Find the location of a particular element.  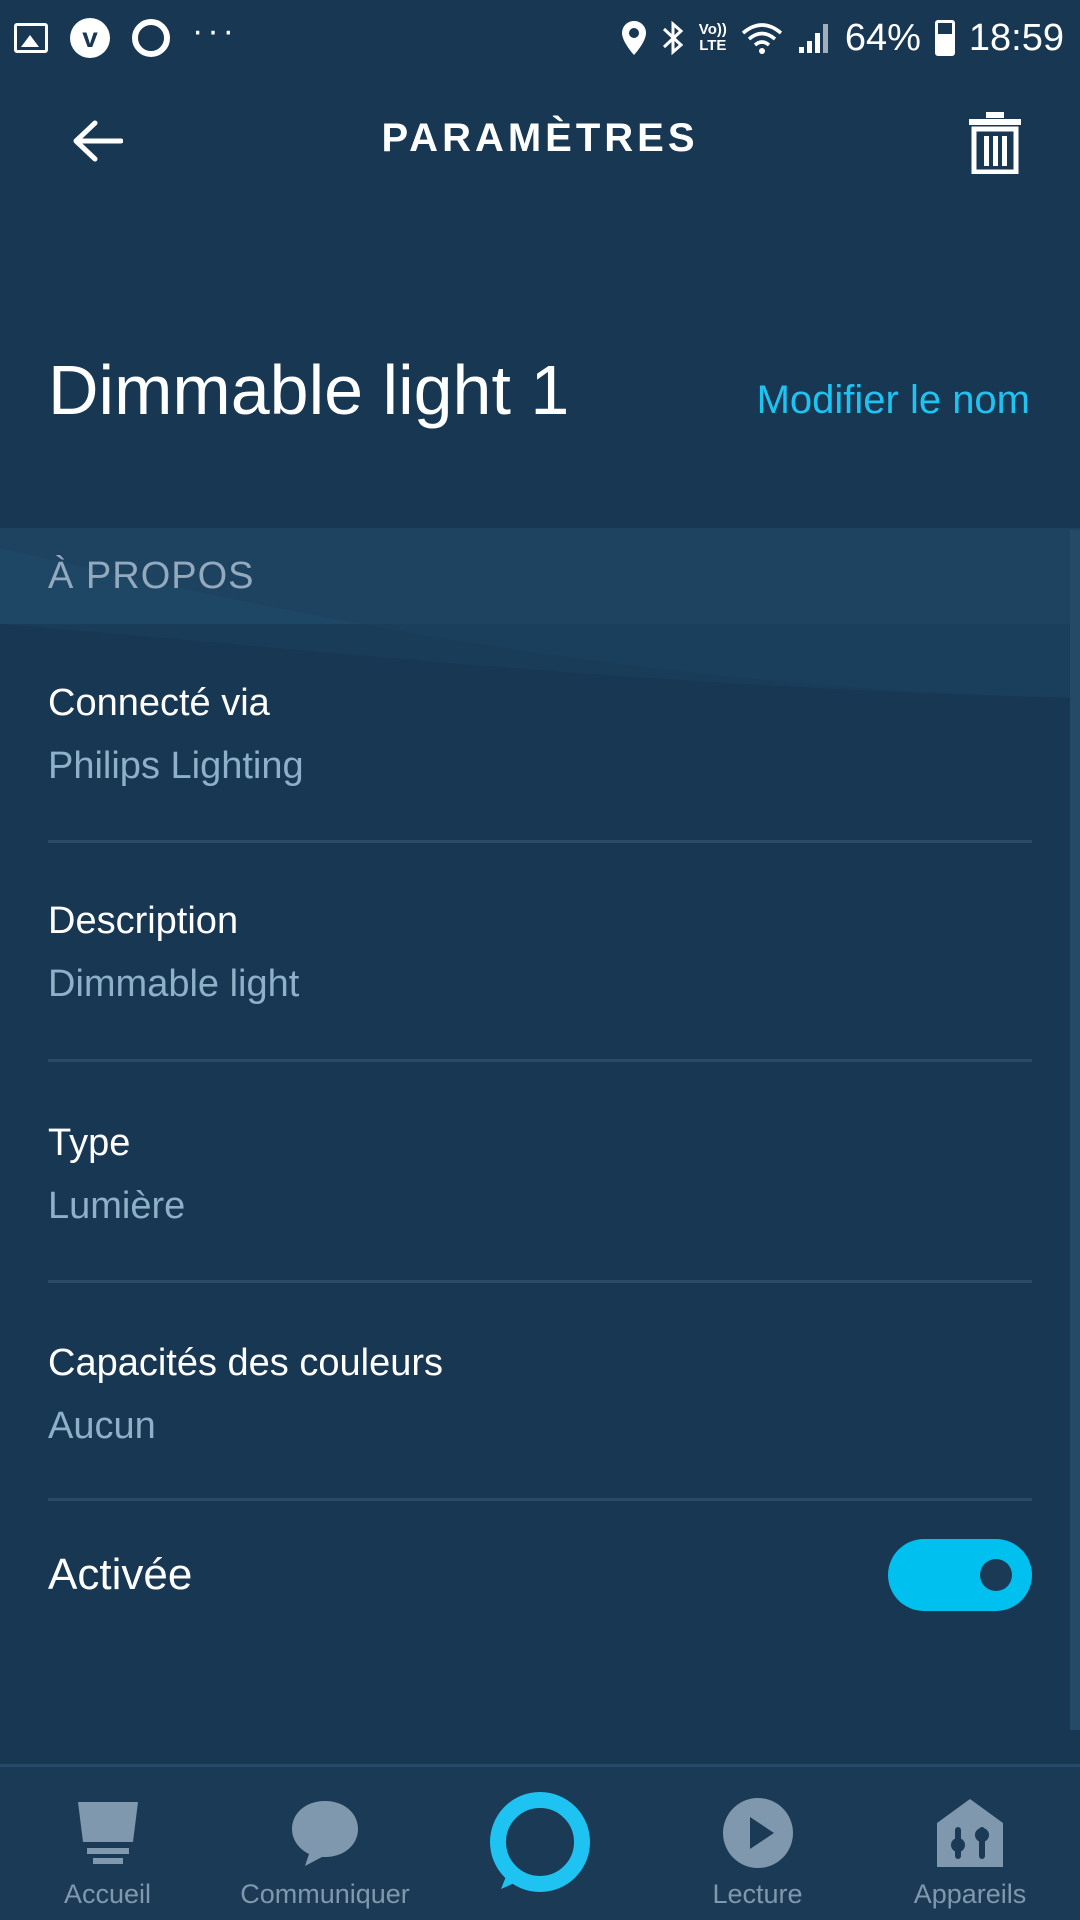

nav-item-home: Accueil is located at coordinates (107, 1843).